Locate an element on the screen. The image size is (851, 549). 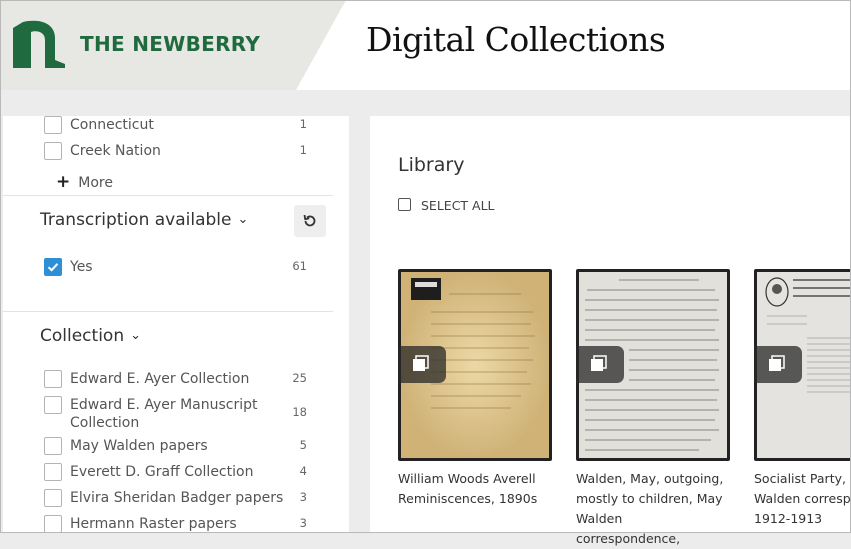
facet-heading-transcription: Transcription available ⌄ is located at coordinates (144, 220).